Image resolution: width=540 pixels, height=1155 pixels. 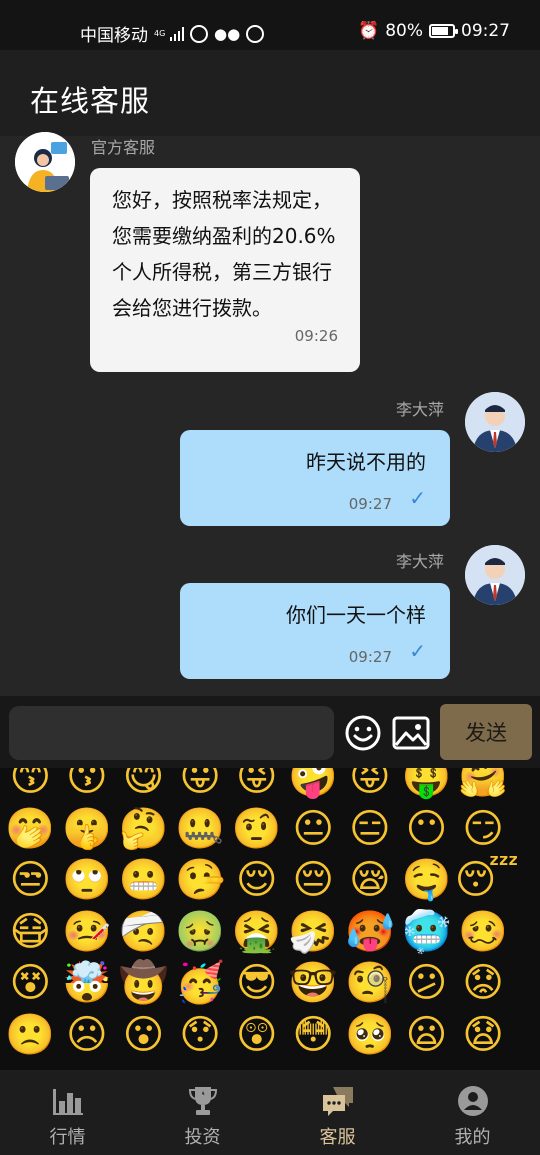 I want to click on network-type: 4G, so click(x=160, y=33).